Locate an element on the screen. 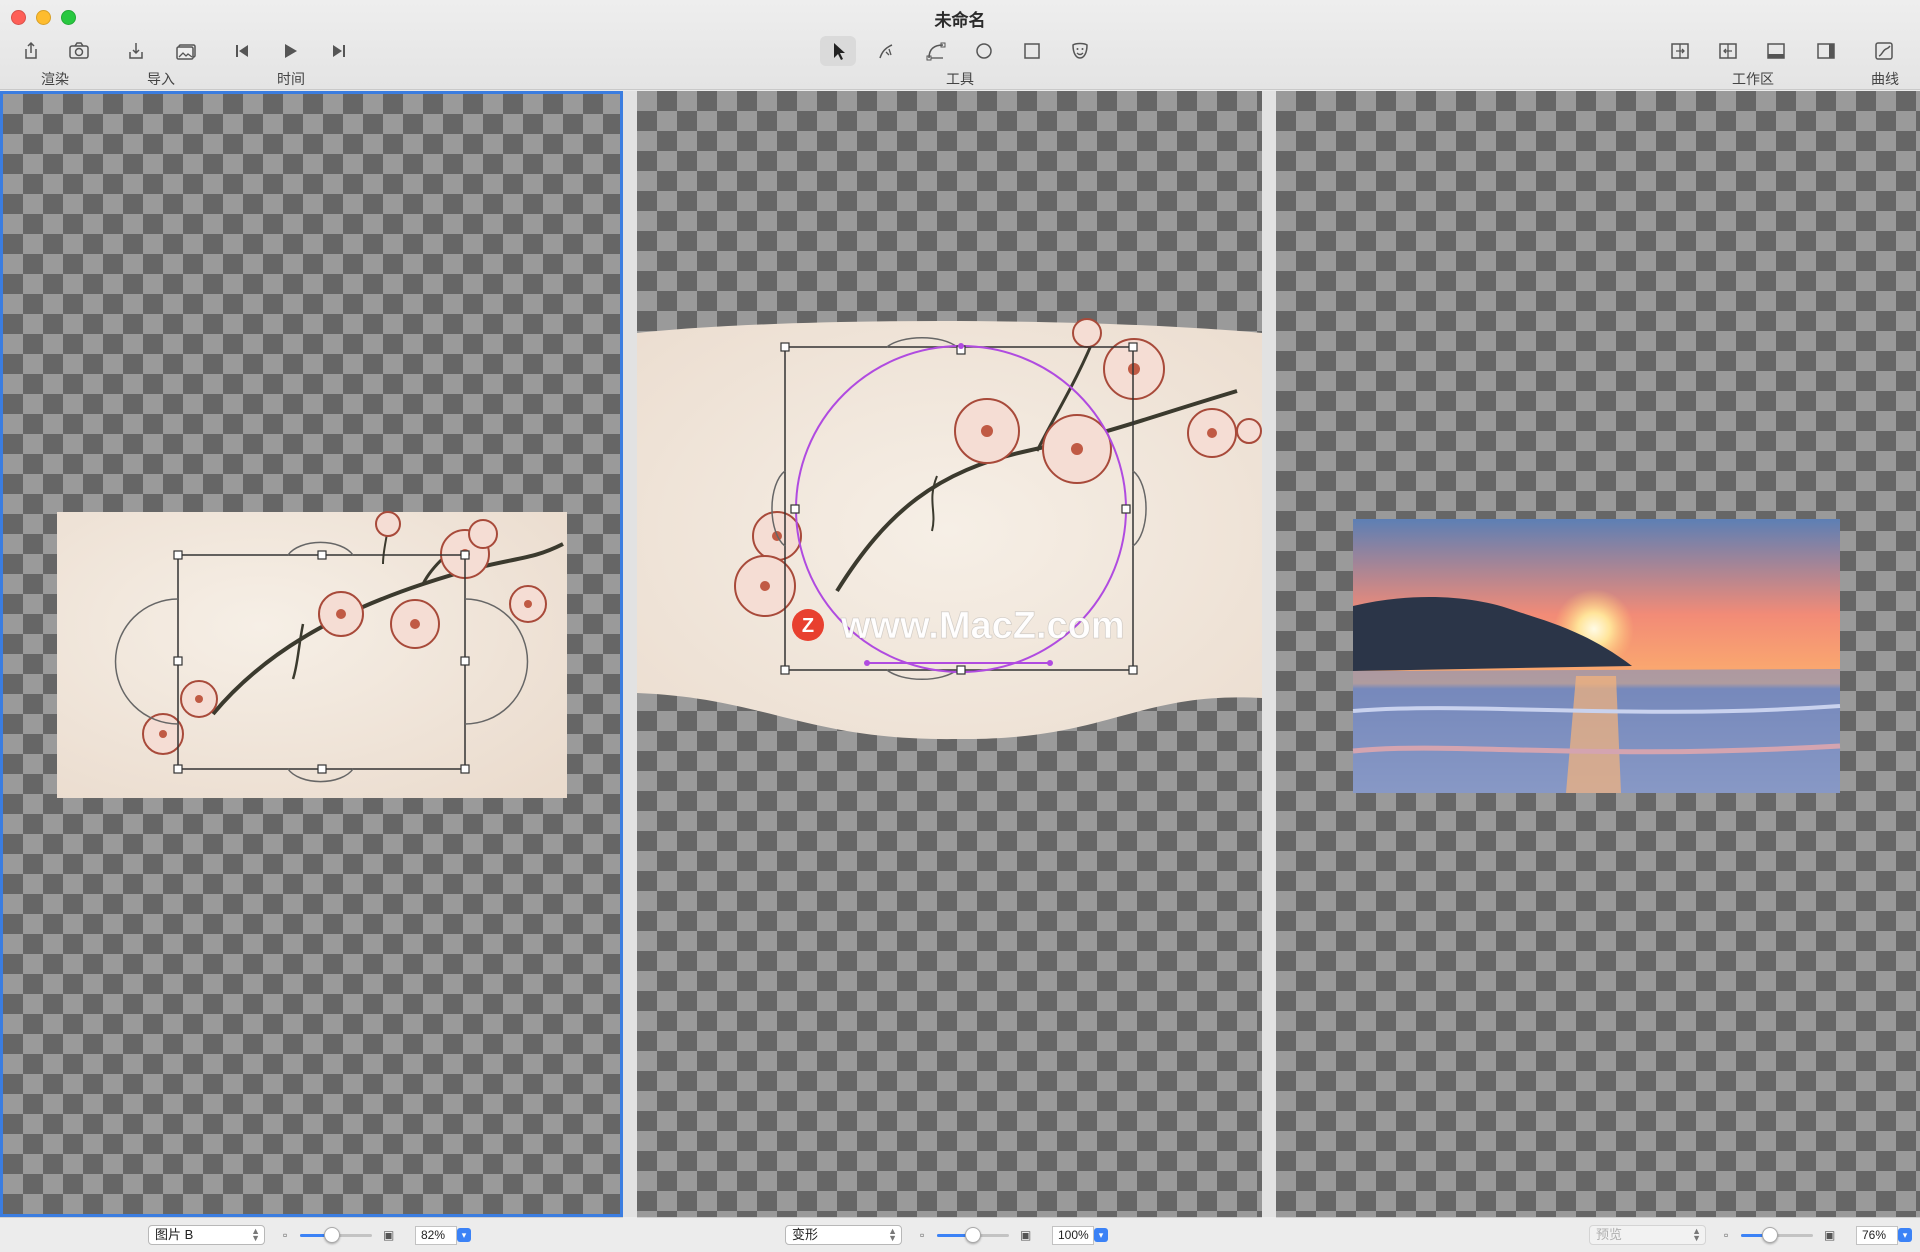 The width and height of the screenshot is (1920, 1252). circle-icon is located at coordinates (984, 51).